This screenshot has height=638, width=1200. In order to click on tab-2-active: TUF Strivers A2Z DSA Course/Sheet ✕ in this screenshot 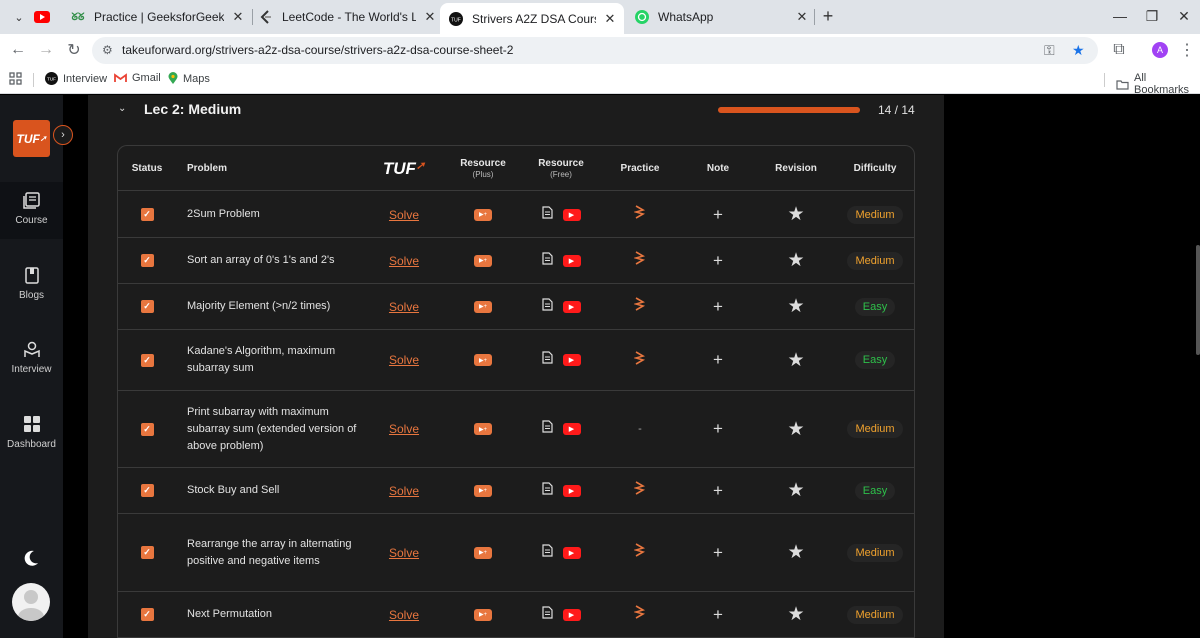, I will do `click(532, 18)`.